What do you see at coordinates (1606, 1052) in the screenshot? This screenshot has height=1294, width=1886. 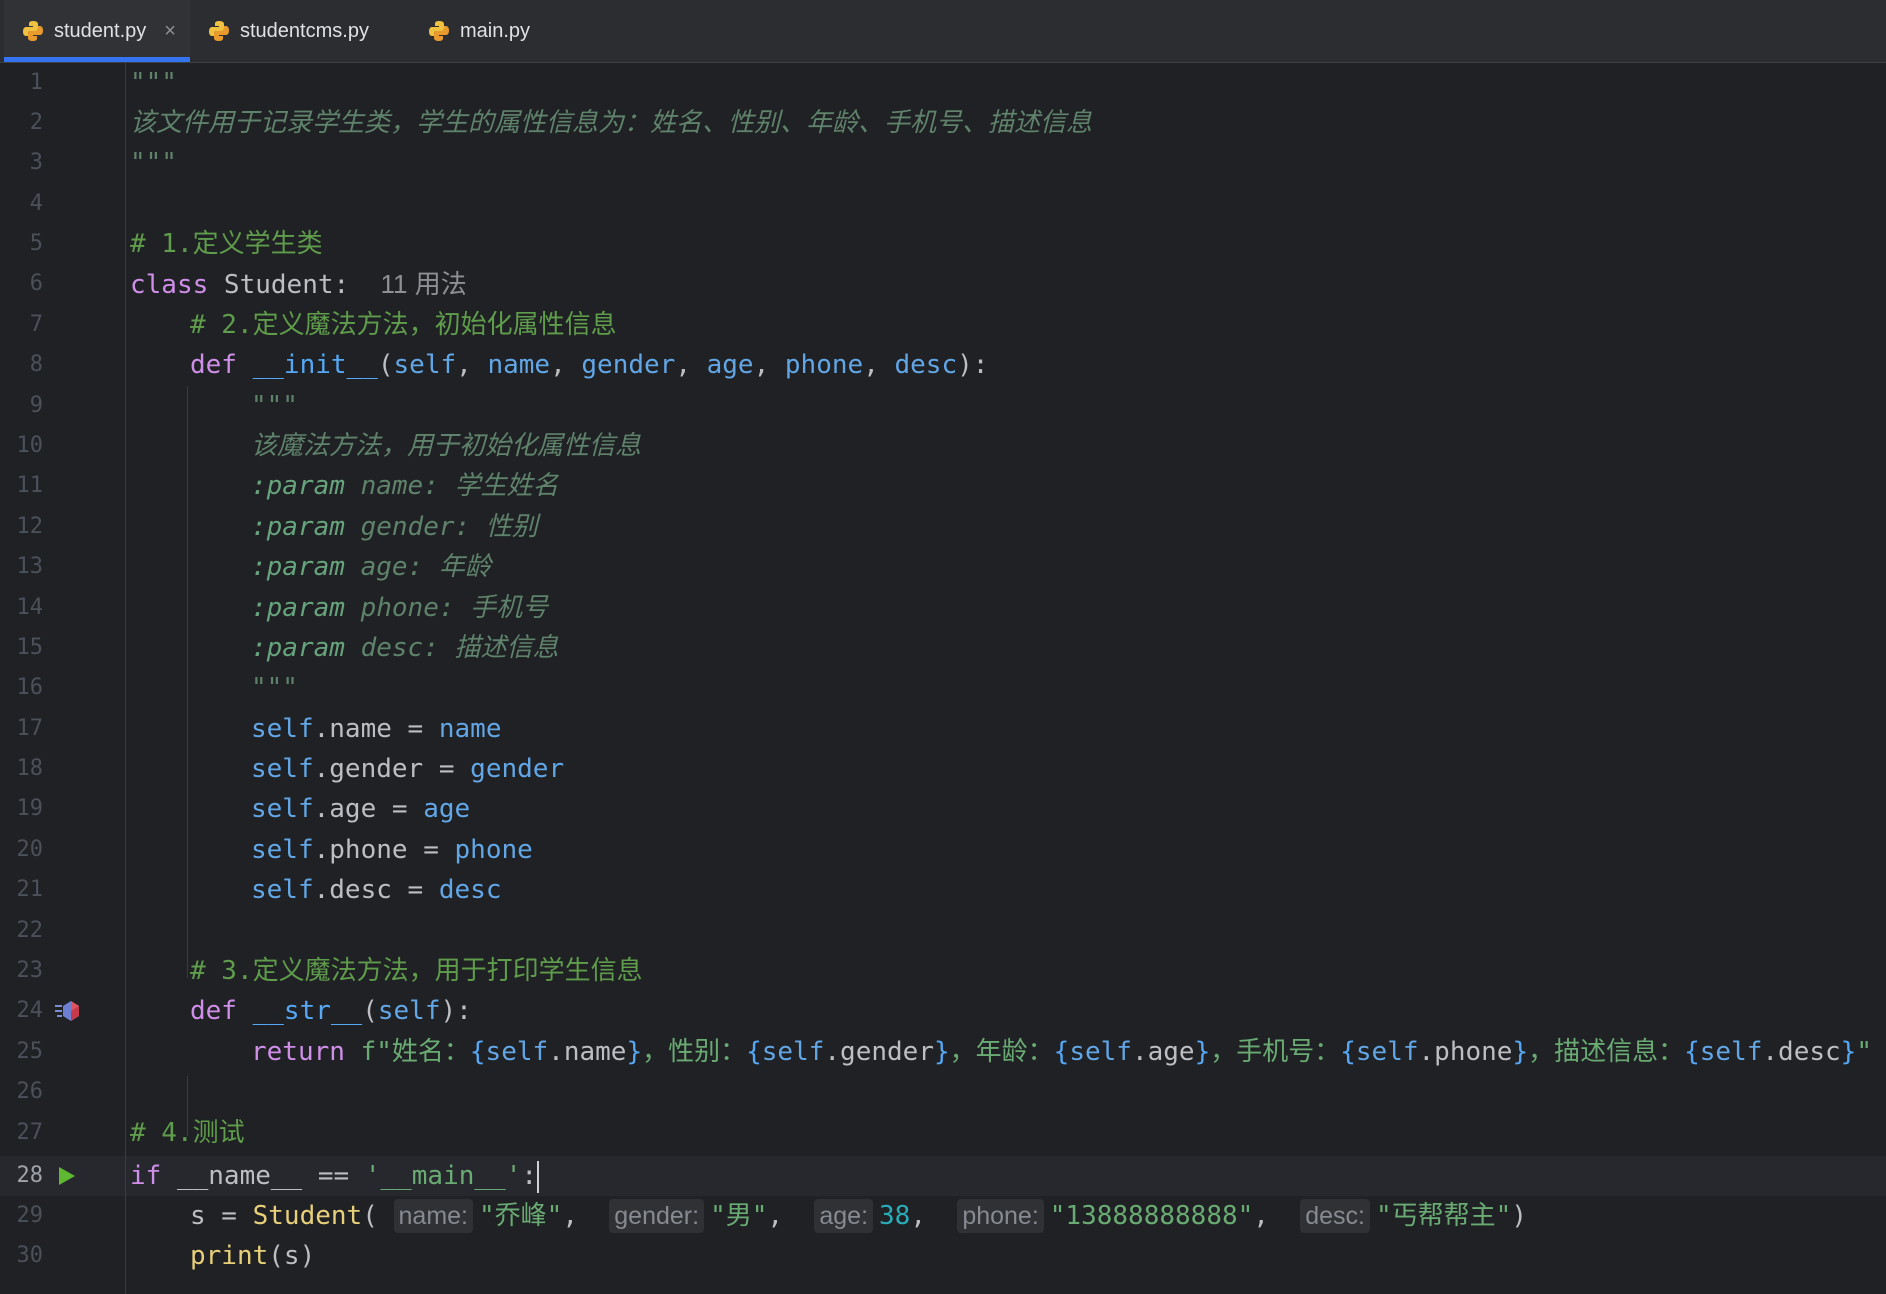 I see `fstring-text: ，描述信息：` at bounding box center [1606, 1052].